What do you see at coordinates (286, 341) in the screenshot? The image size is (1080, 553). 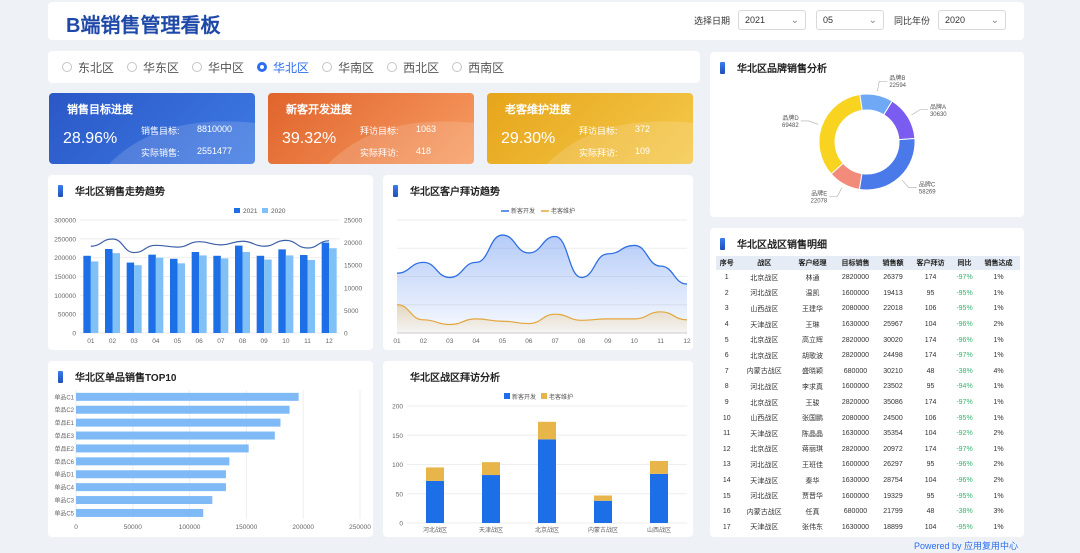 I see `x-tick-label: 10` at bounding box center [286, 341].